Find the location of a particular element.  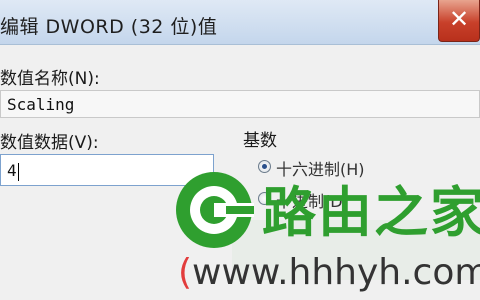

watermark-url-text: www.hhhyh.com is located at coordinates (336, 272).